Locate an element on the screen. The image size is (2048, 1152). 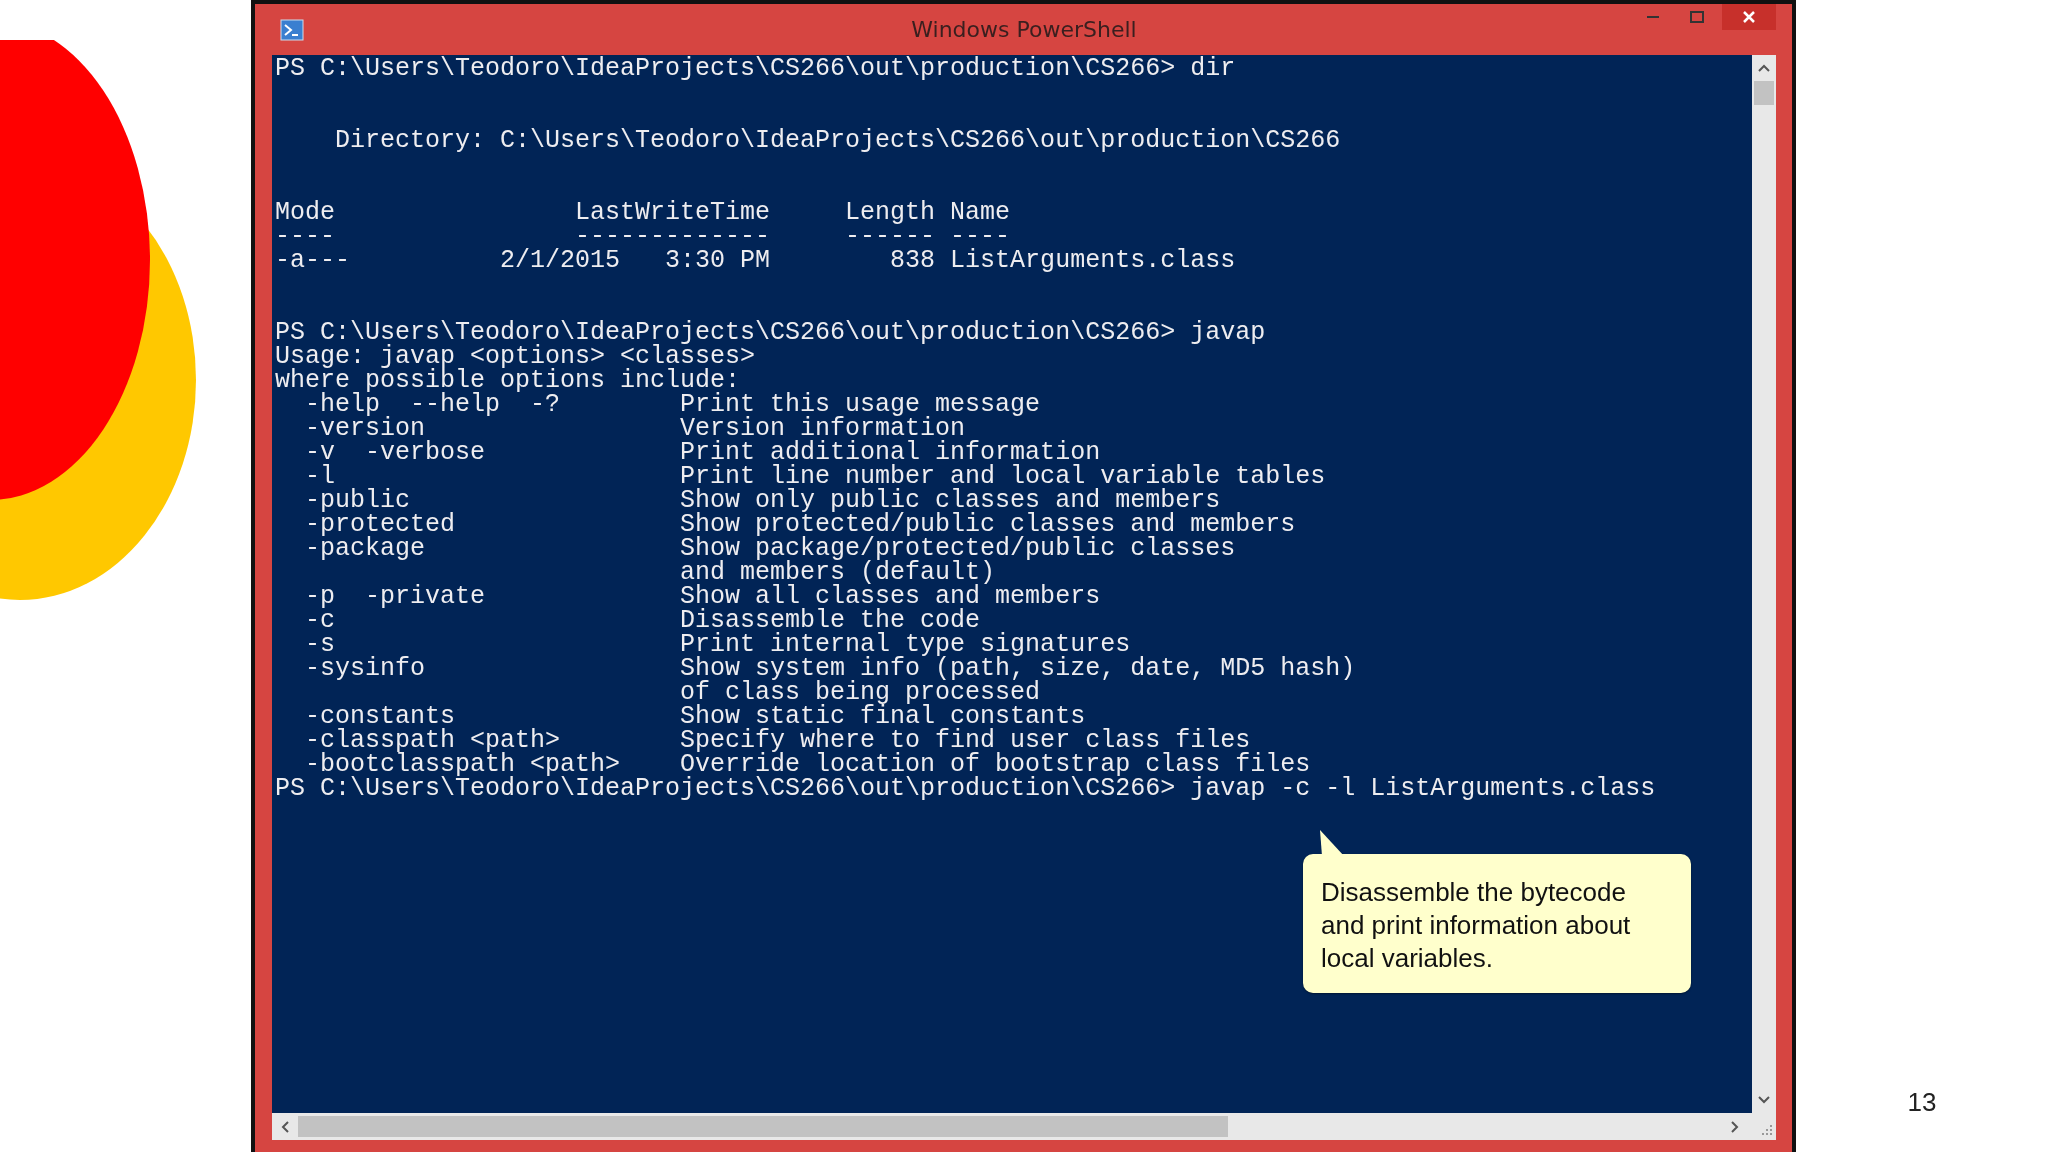
console-line: -p -private Show all classes and members is located at coordinates (702, 597).